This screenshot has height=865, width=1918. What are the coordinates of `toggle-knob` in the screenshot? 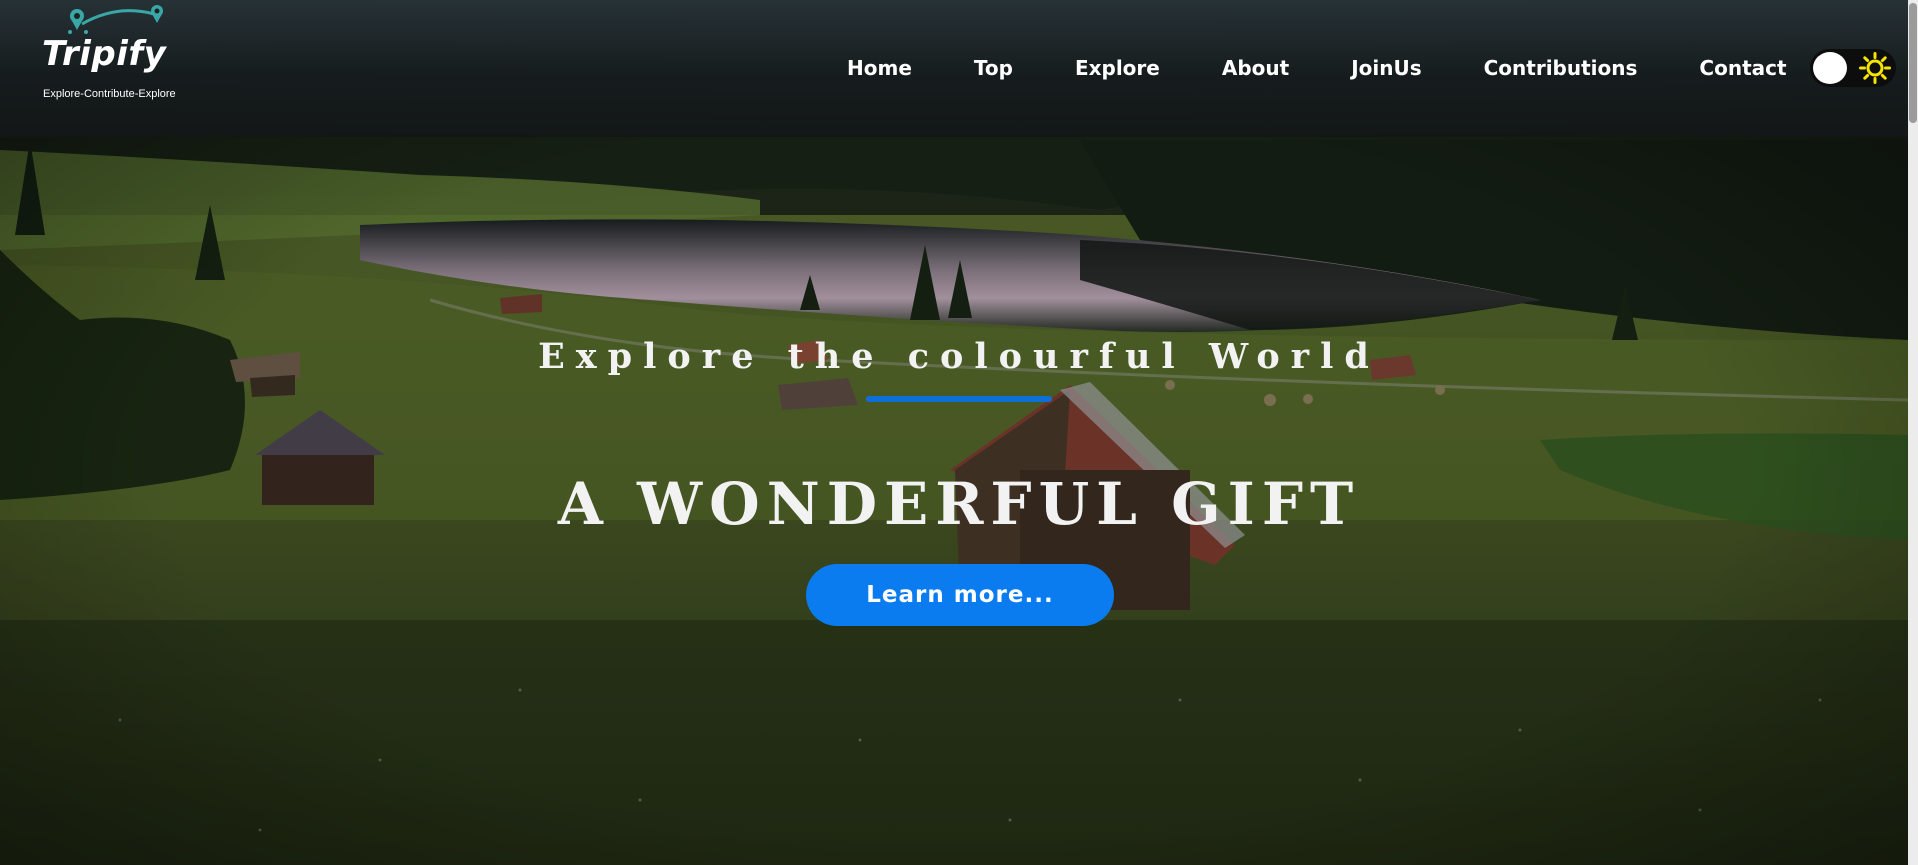 It's located at (1830, 68).